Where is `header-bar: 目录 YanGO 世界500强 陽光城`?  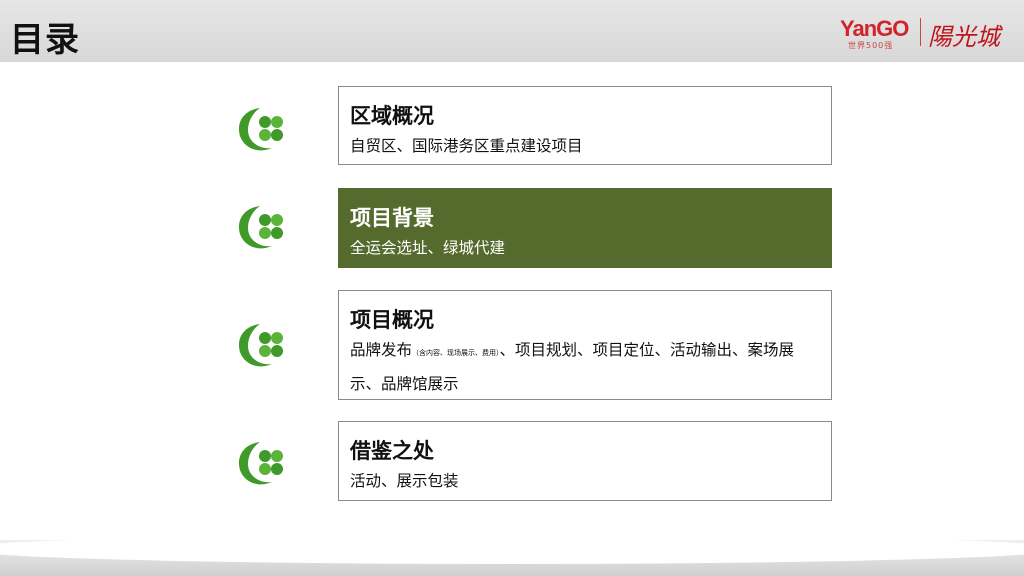 header-bar: 目录 YanGO 世界500强 陽光城 is located at coordinates (512, 31).